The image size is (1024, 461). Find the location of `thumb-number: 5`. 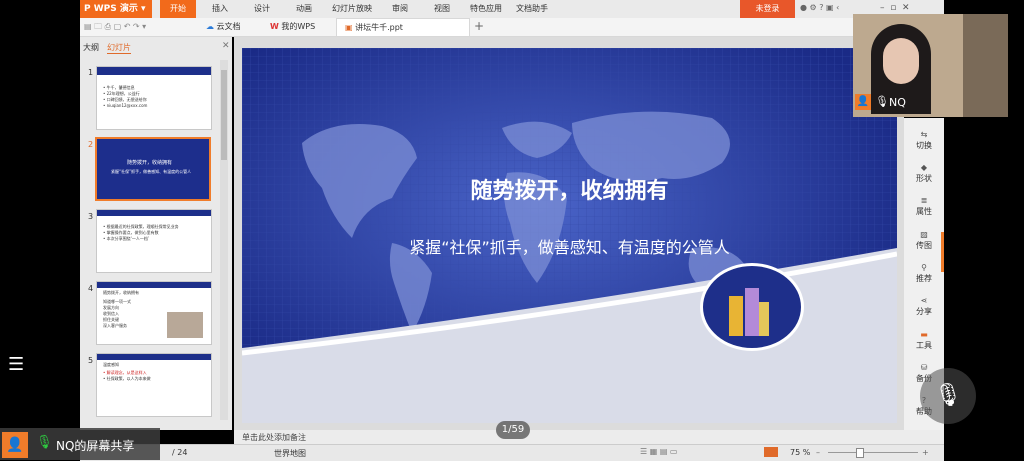

thumb-number: 5 is located at coordinates (91, 360).